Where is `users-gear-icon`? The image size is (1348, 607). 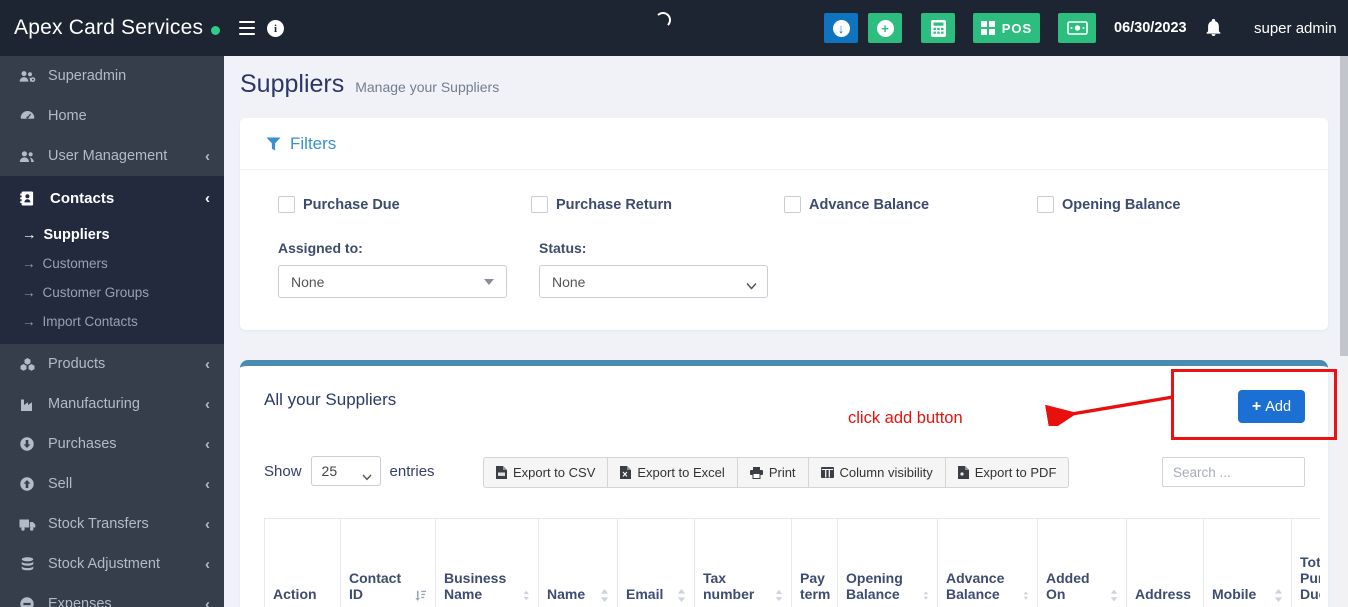
users-gear-icon is located at coordinates (27, 76).